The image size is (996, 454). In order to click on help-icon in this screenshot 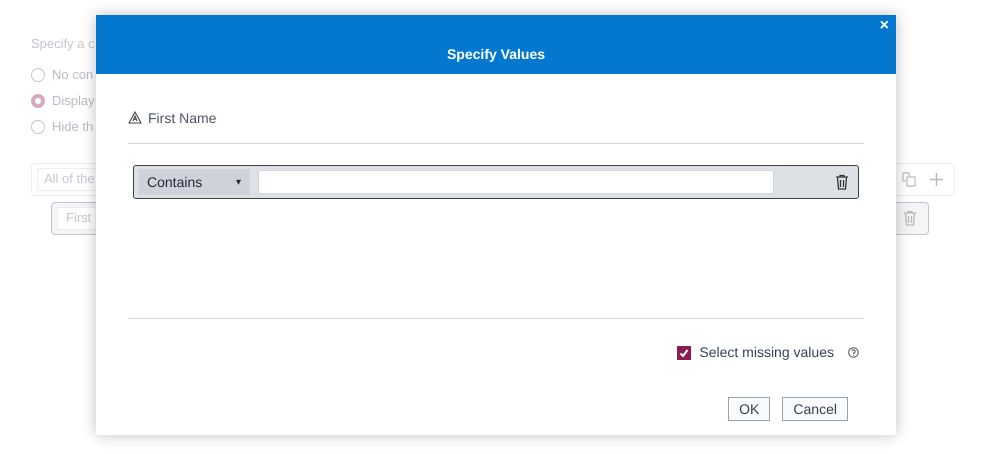, I will do `click(853, 352)`.